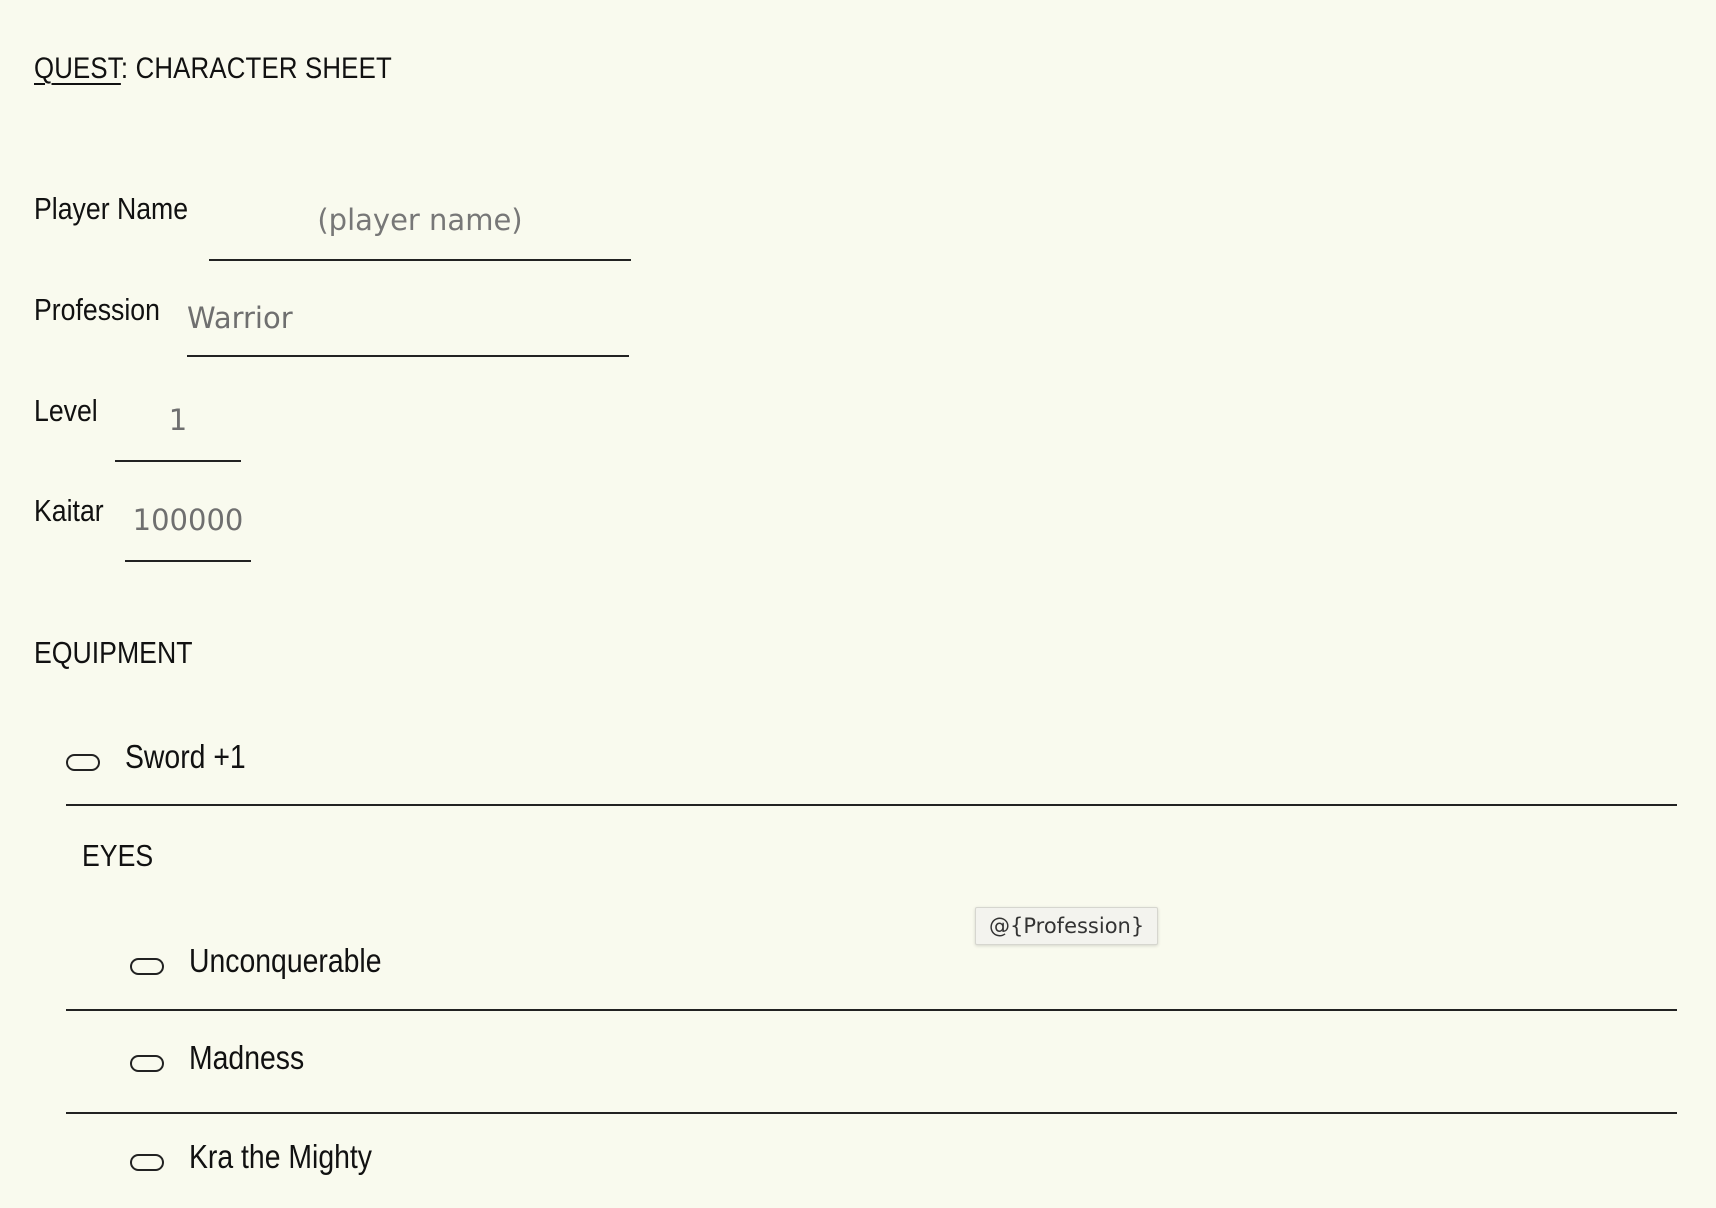 This screenshot has height=1208, width=1716. I want to click on eyes-toggle-unconquerable, so click(147, 966).